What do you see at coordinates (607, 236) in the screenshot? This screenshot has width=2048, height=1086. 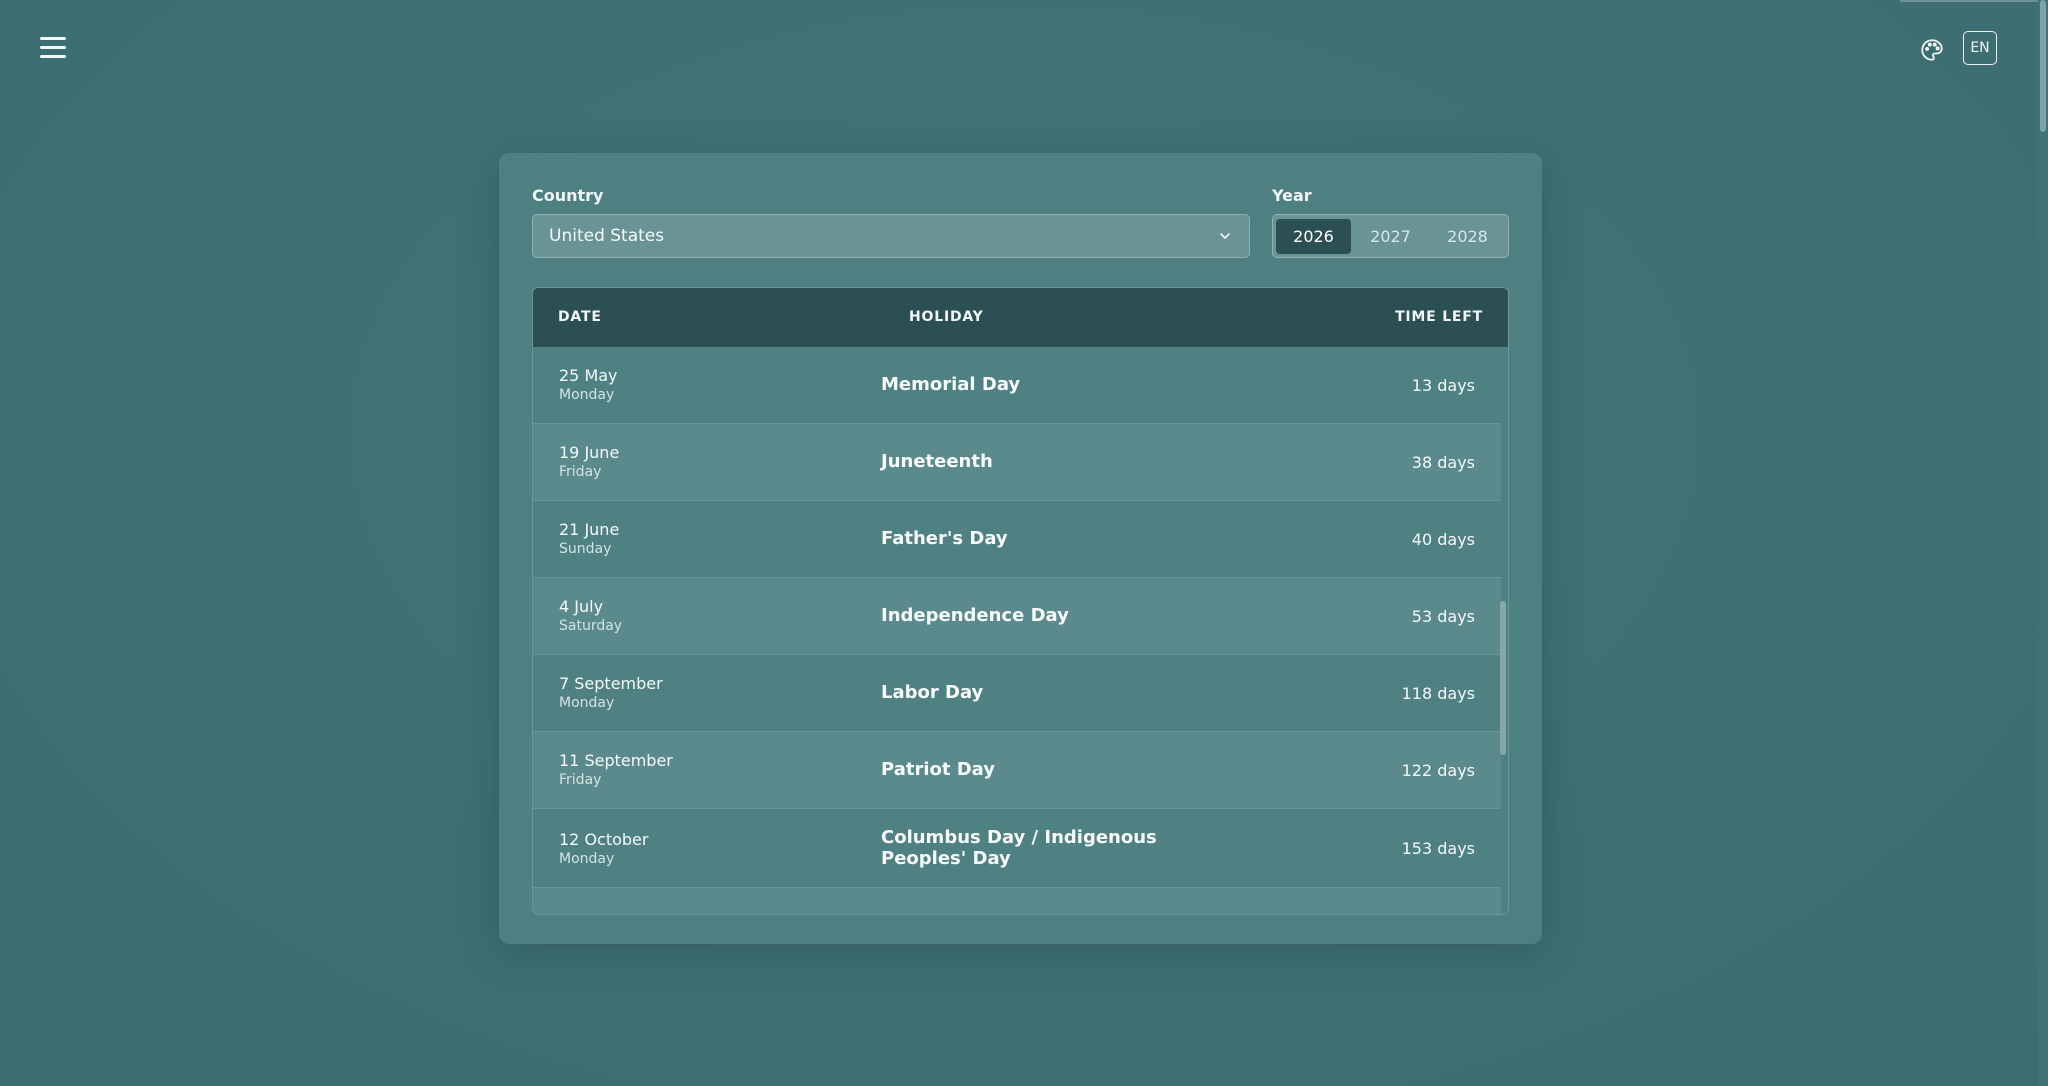 I see `country-select-value: United States` at bounding box center [607, 236].